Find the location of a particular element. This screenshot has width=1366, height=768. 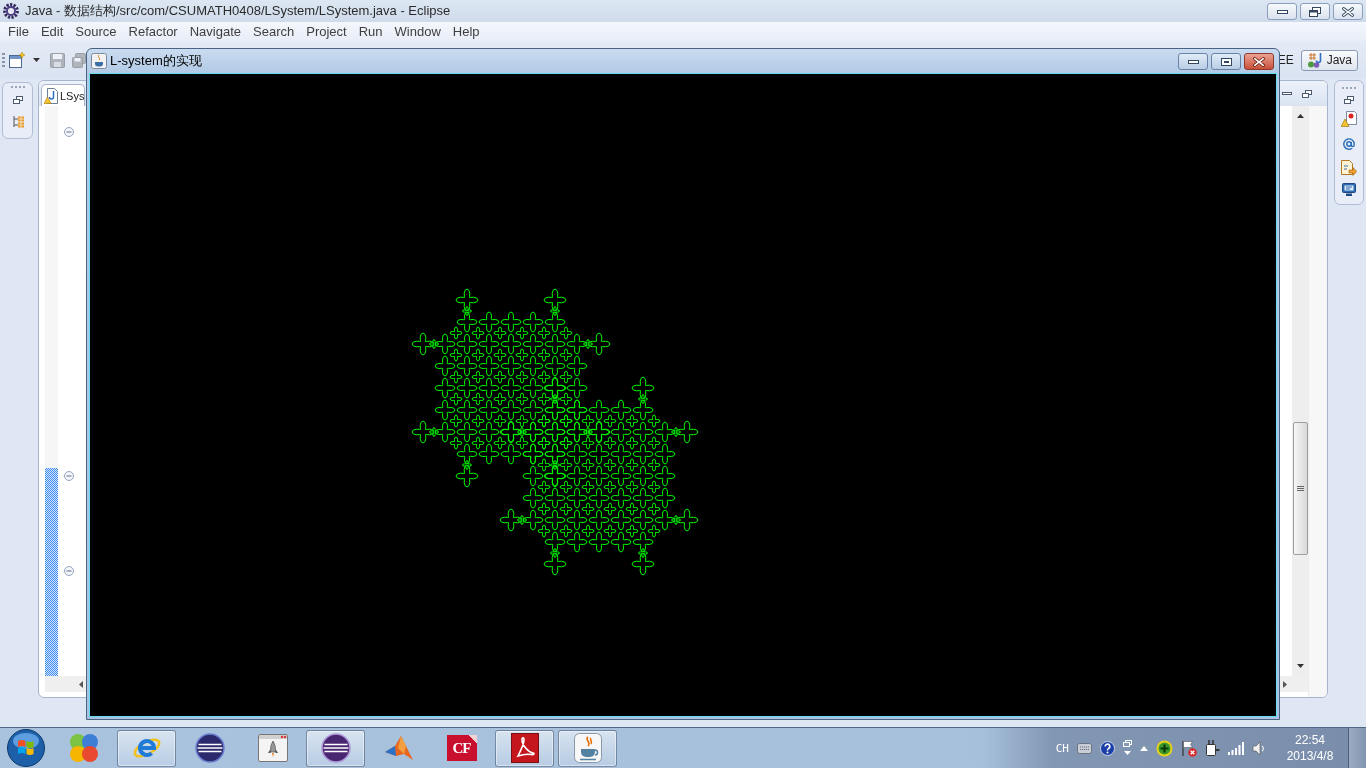

warning-file-icon is located at coordinates (51, 95).